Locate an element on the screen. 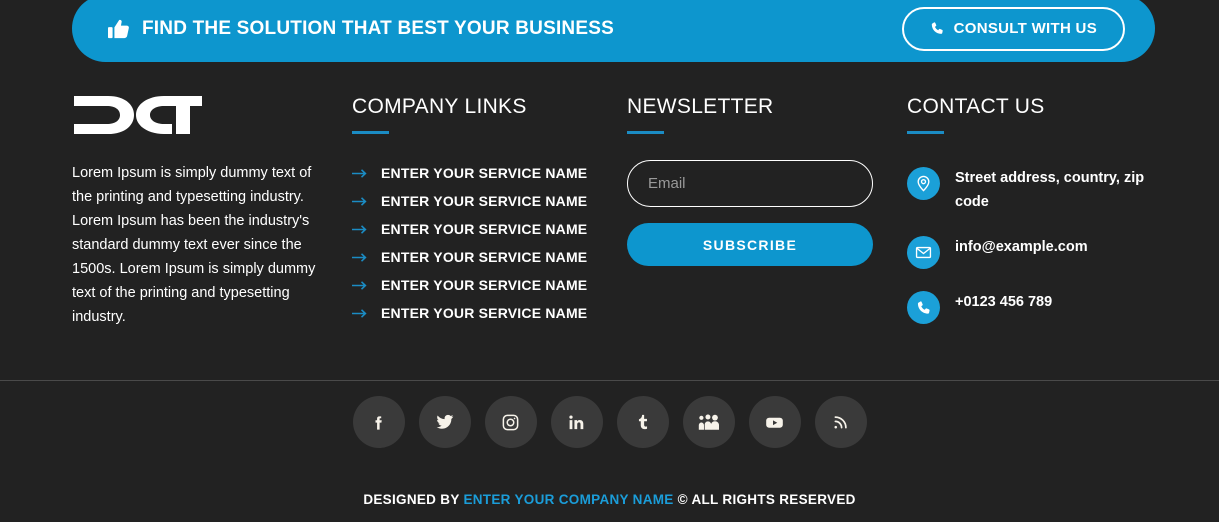 Image resolution: width=1219 pixels, height=522 pixels. consult-with-us-label: CONSULT WITH US is located at coordinates (1025, 28).